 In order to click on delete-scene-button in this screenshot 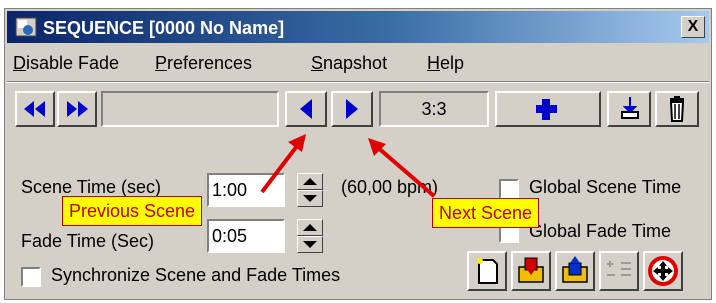, I will do `click(677, 109)`.